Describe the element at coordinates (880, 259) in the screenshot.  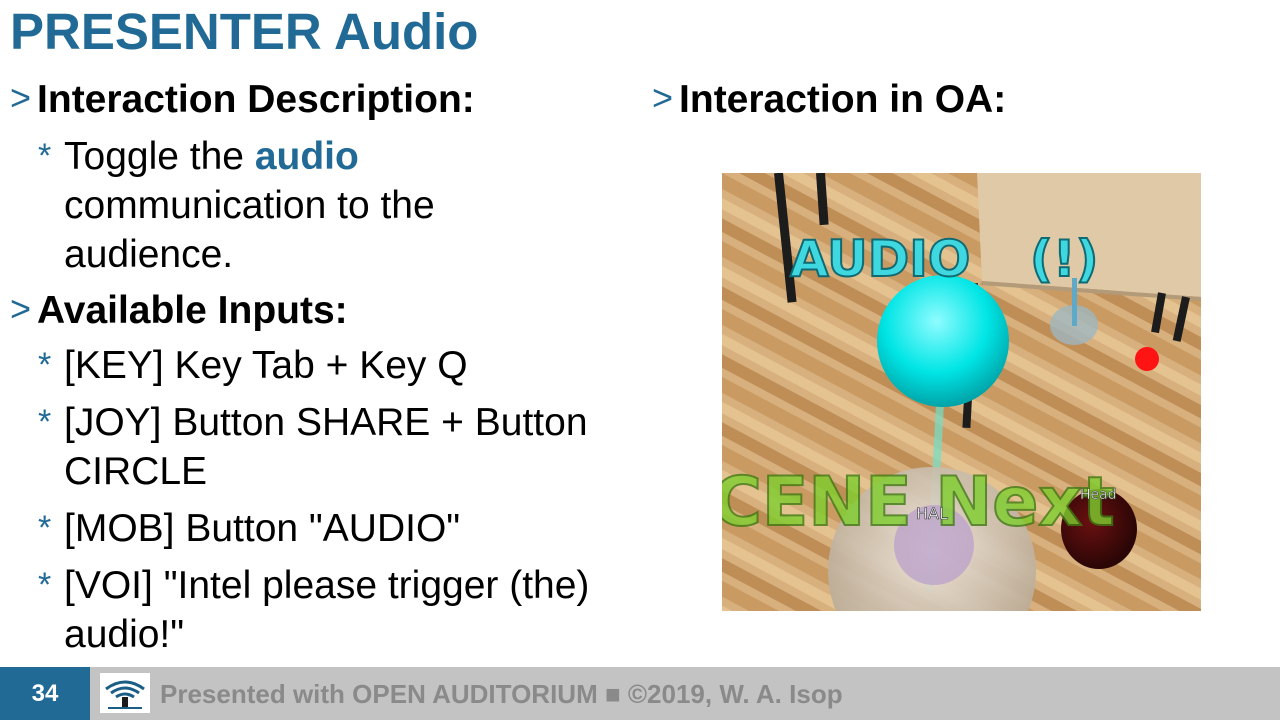
I see `scene-label-audio: AUDIO` at that location.